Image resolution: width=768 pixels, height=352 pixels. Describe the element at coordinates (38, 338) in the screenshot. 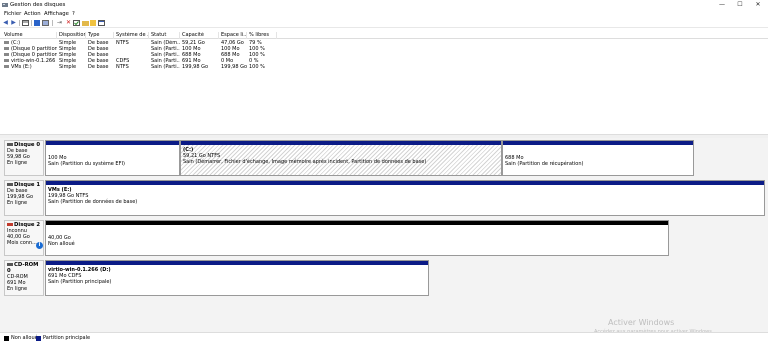

I see `legend-swatch-primary` at that location.